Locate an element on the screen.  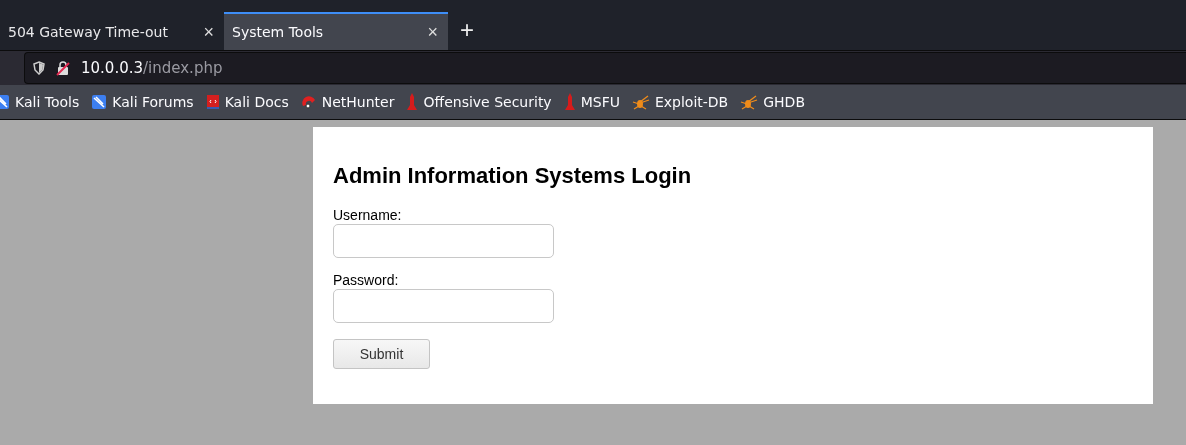
browser-tab: 504 Gateway Time-out × is located at coordinates (112, 31).